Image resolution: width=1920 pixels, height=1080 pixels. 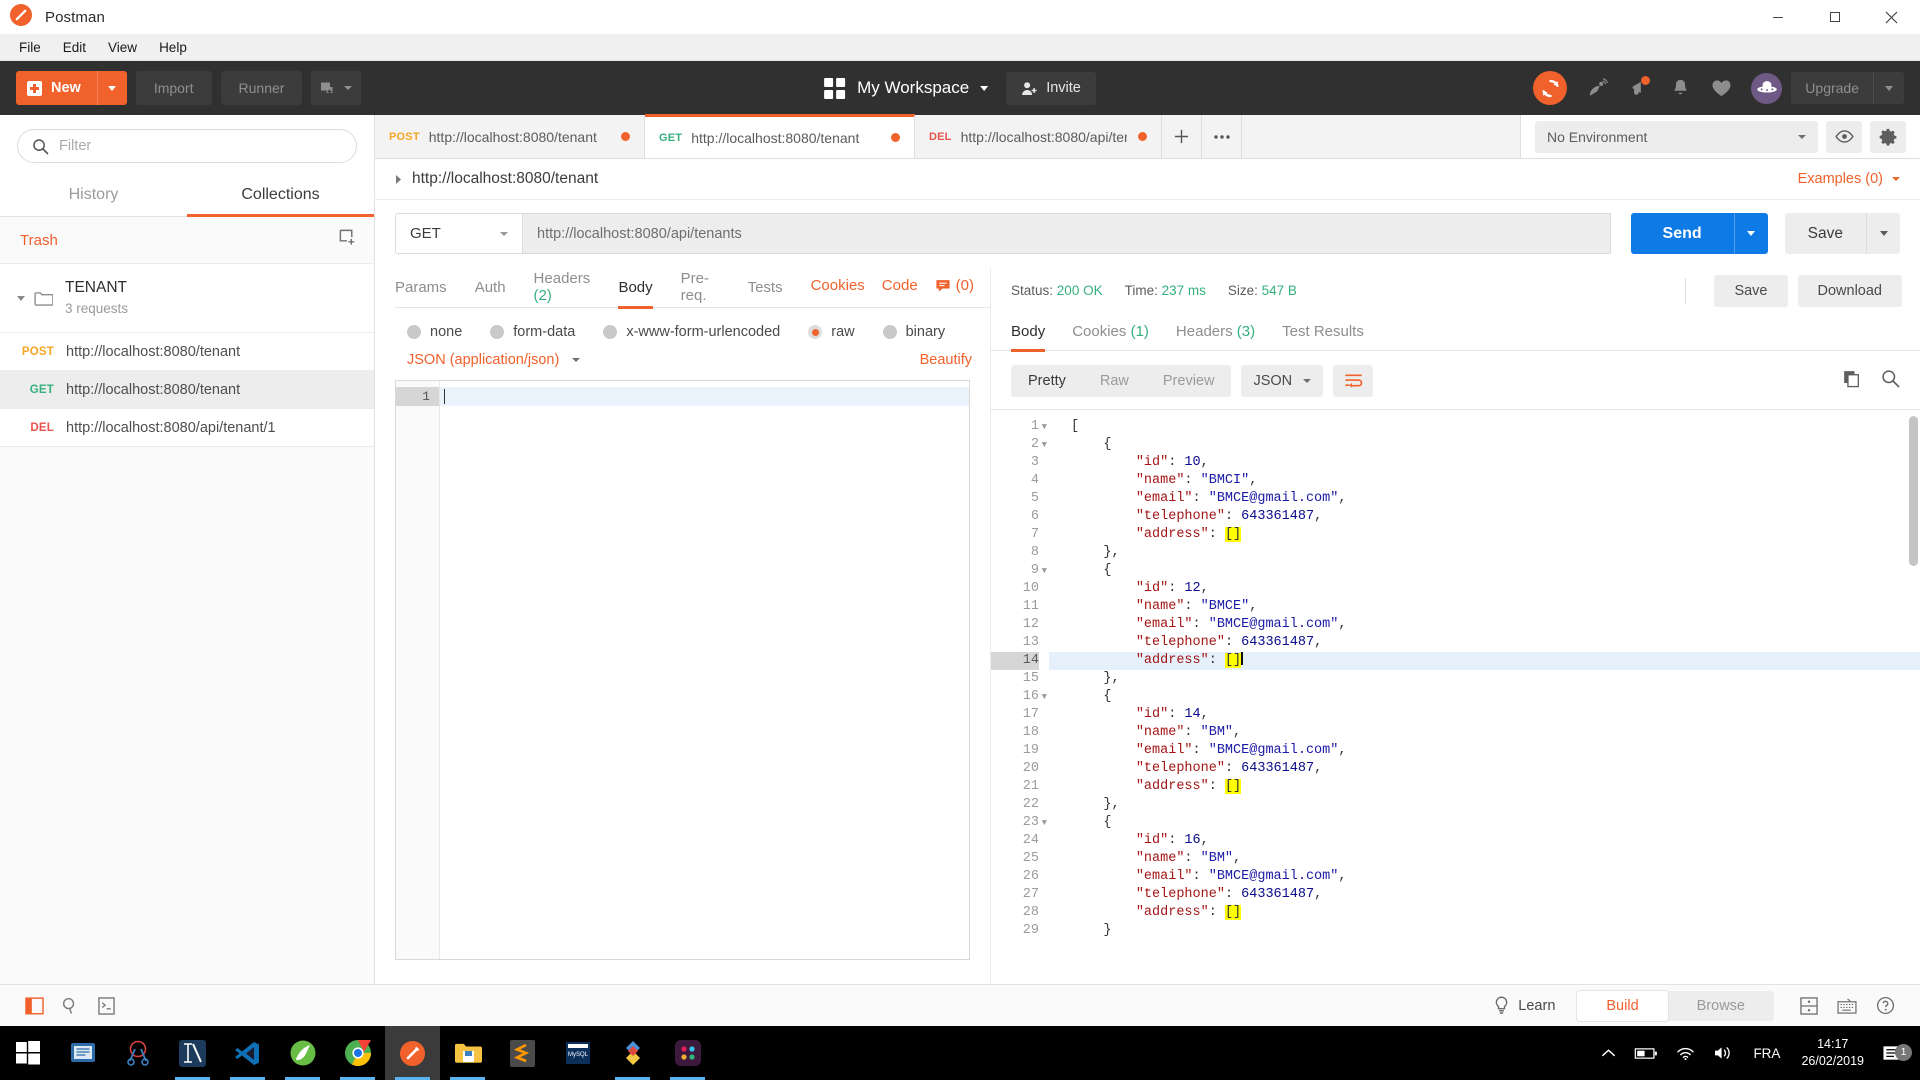 I want to click on open-tab-get-tenant: GET http://localhost:8080/tenant, so click(x=780, y=136).